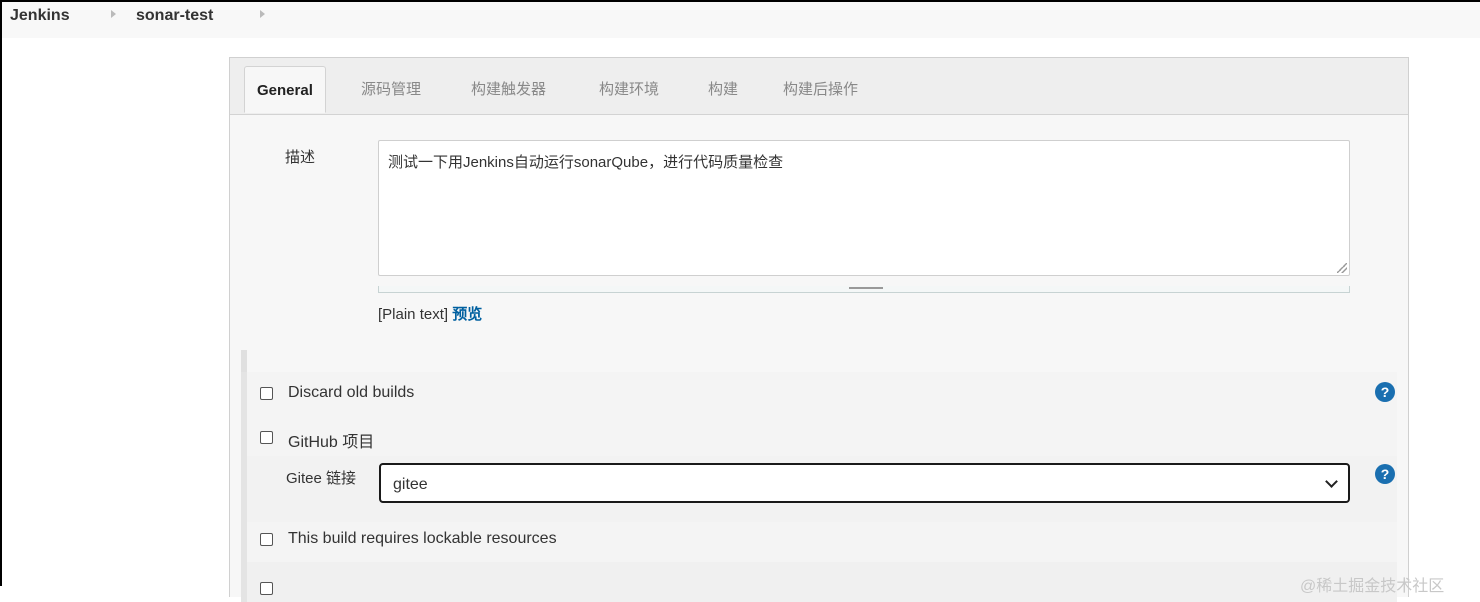  What do you see at coordinates (40, 16) in the screenshot?
I see `breadcrumb-jenkins: Jenkins` at bounding box center [40, 16].